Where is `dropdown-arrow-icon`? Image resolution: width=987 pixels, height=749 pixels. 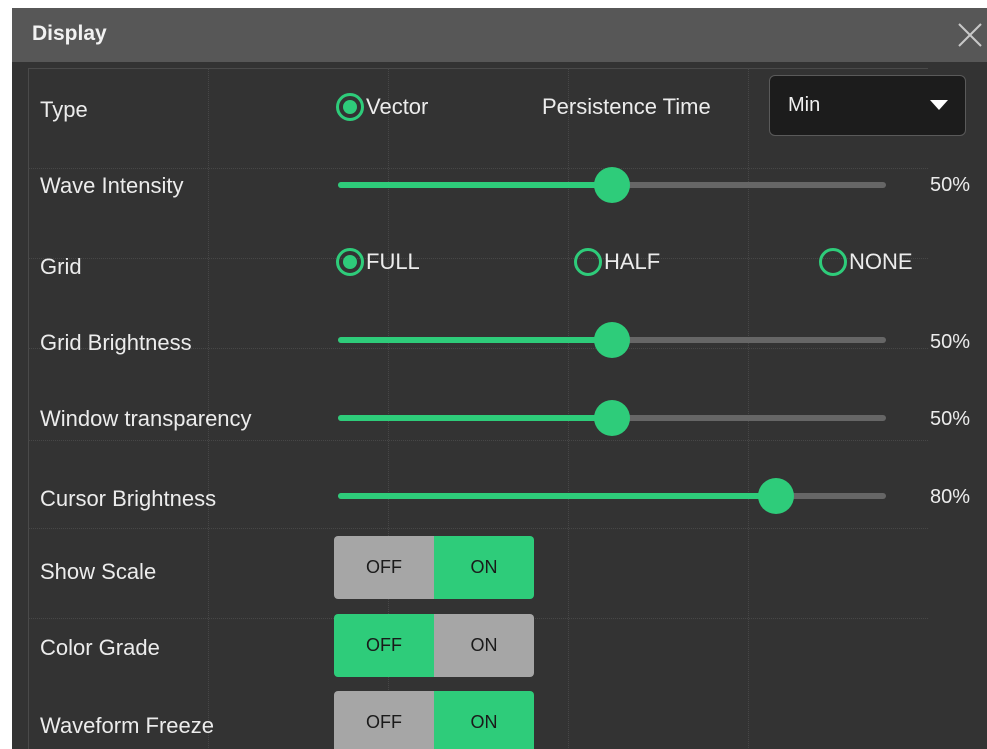
dropdown-arrow-icon is located at coordinates (939, 105).